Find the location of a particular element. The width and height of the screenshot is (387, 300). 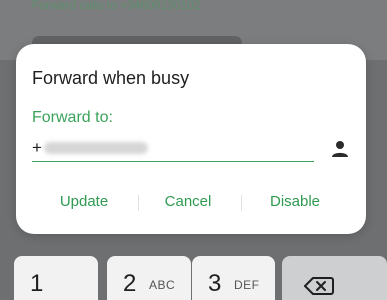

dialog-title: Forward when busy is located at coordinates (111, 78).